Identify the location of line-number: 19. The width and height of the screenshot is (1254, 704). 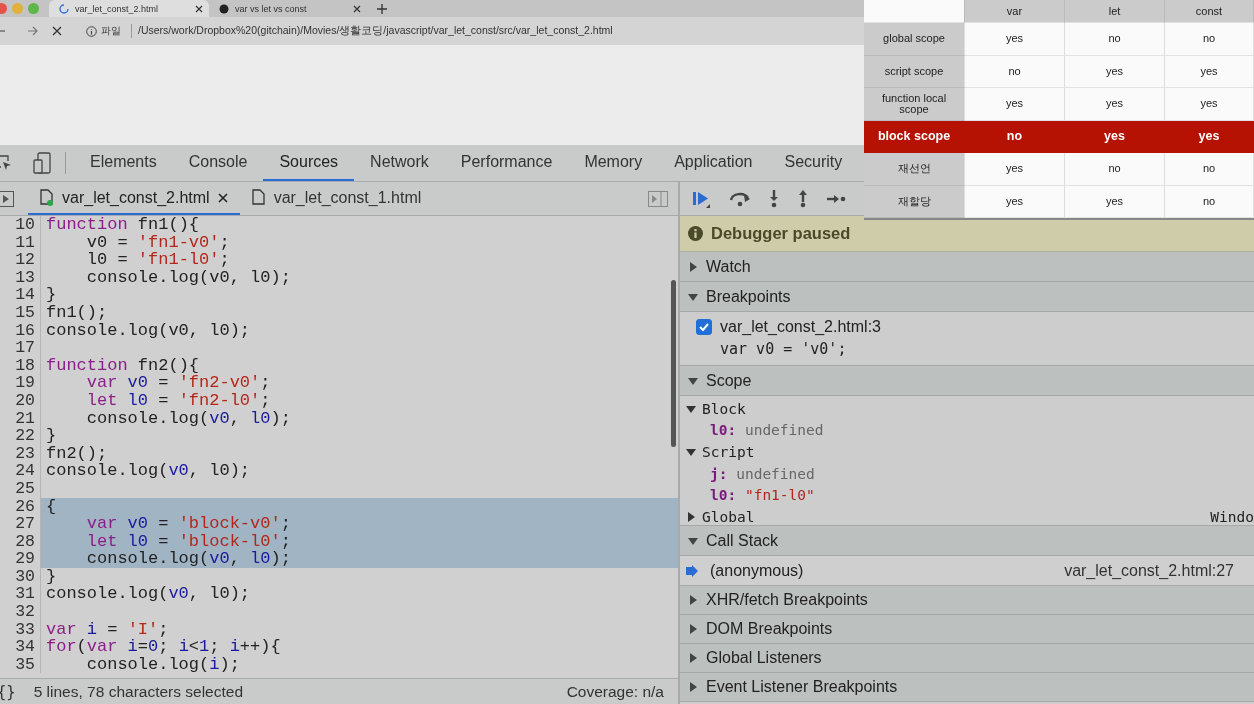
(20, 383).